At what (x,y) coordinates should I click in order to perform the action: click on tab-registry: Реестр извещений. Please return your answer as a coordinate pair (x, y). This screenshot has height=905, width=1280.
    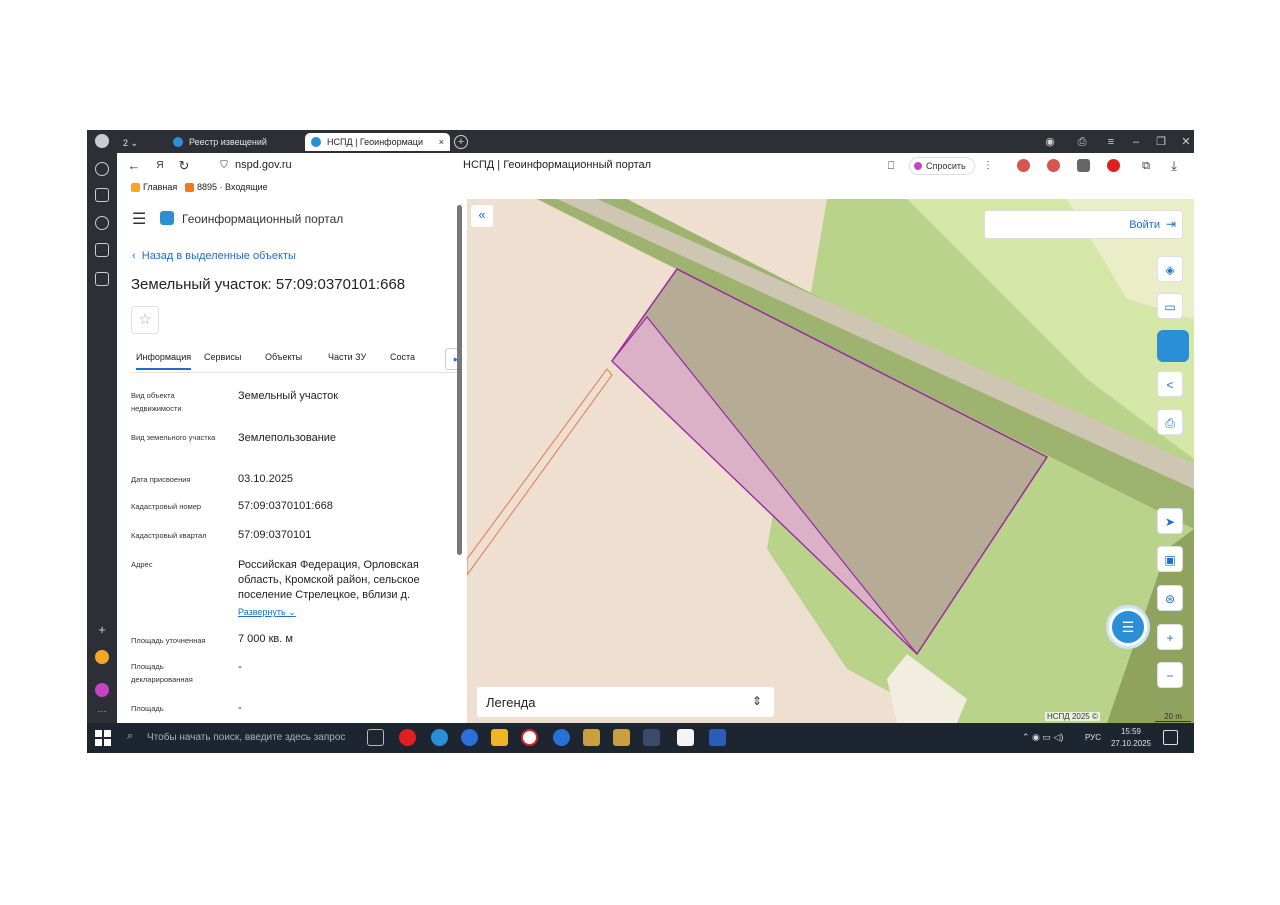
    Looking at the image, I should click on (229, 142).